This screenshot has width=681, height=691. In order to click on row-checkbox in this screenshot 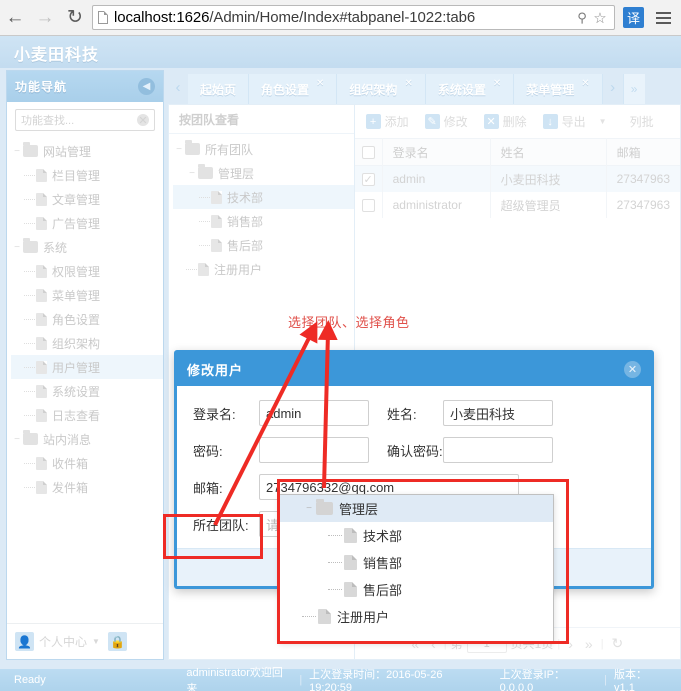, I will do `click(368, 205)`.